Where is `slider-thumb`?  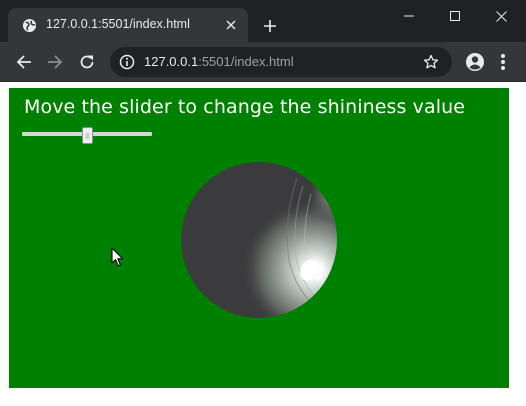
slider-thumb is located at coordinates (87, 135).